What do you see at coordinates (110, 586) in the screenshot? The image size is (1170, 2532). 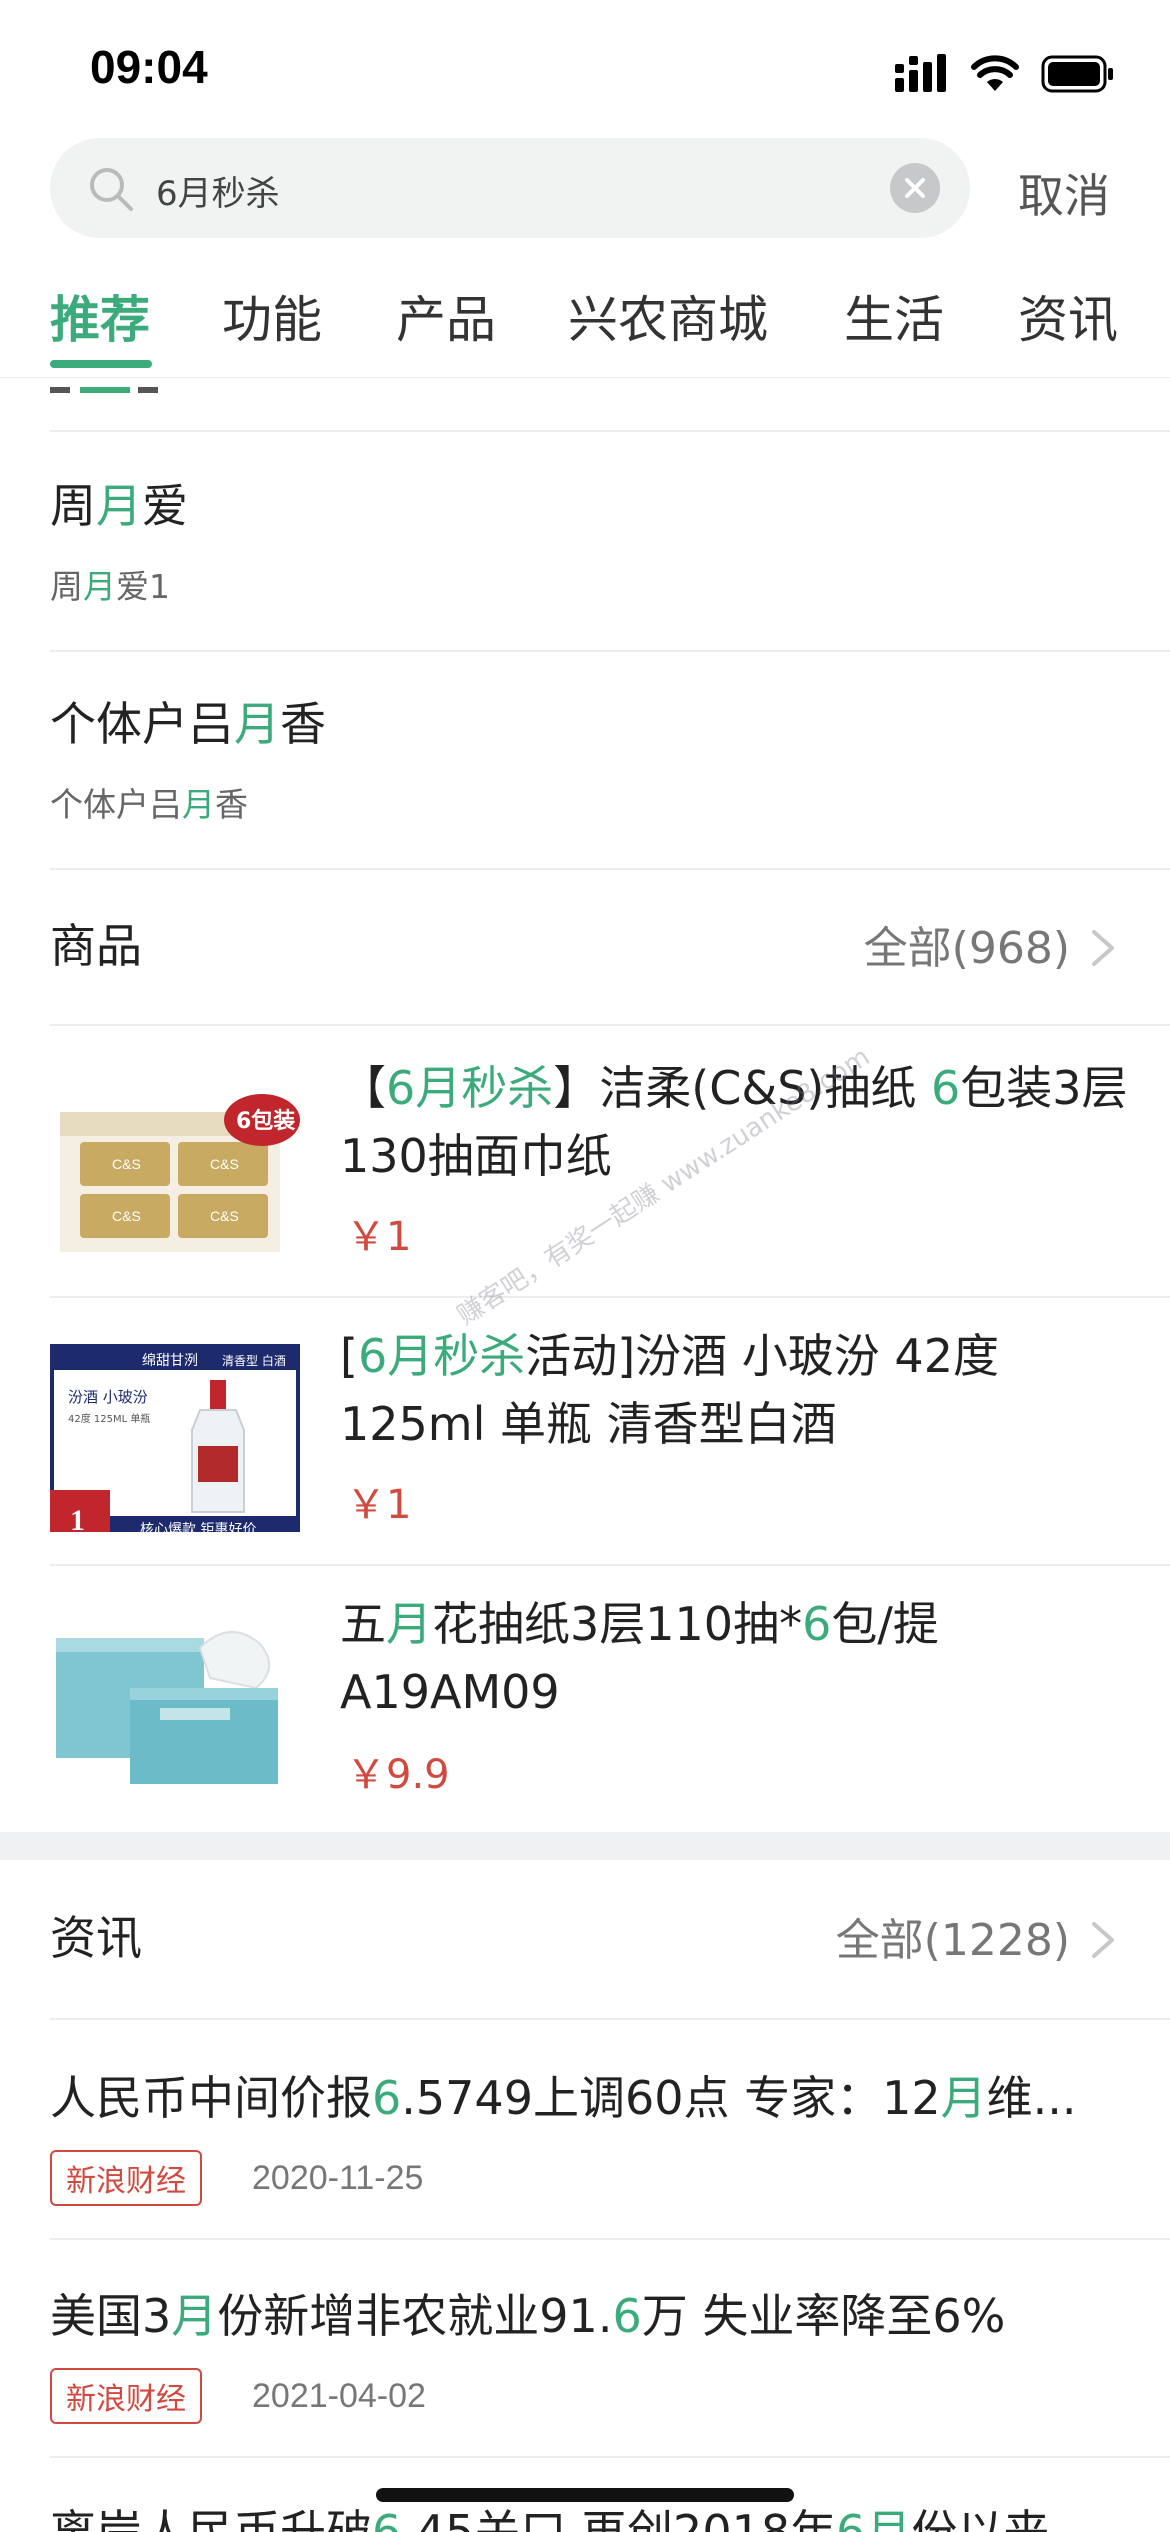 I see `person-subtitle: 周月爱1` at bounding box center [110, 586].